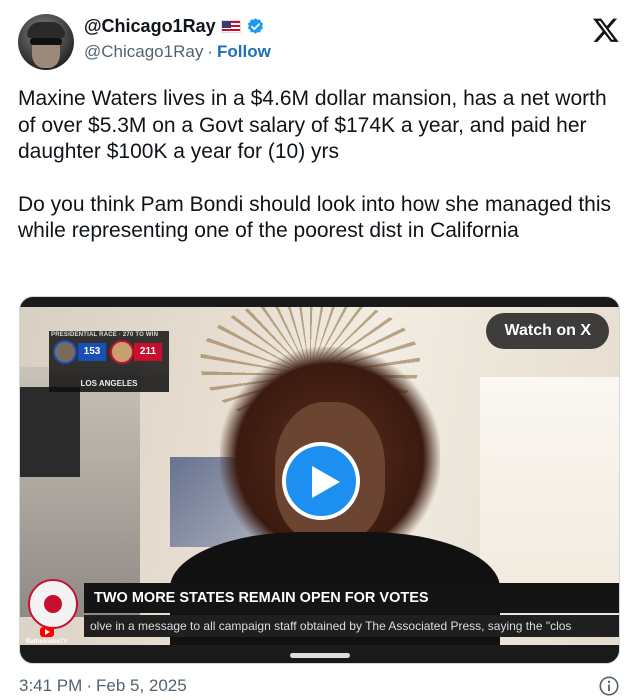 The width and height of the screenshot is (640, 700). I want to click on watch-on-x-button: Watch on X, so click(547, 331).